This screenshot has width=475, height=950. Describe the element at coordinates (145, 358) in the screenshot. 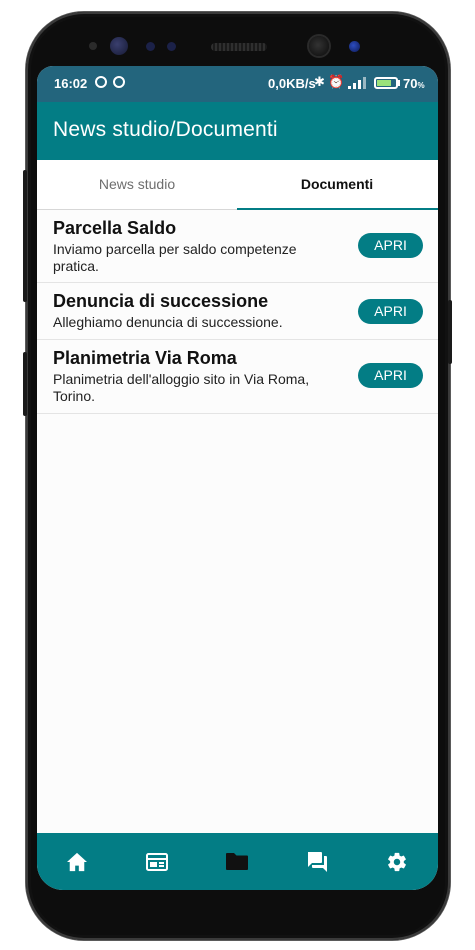

I see `document-title: Planimetria Via Roma` at that location.